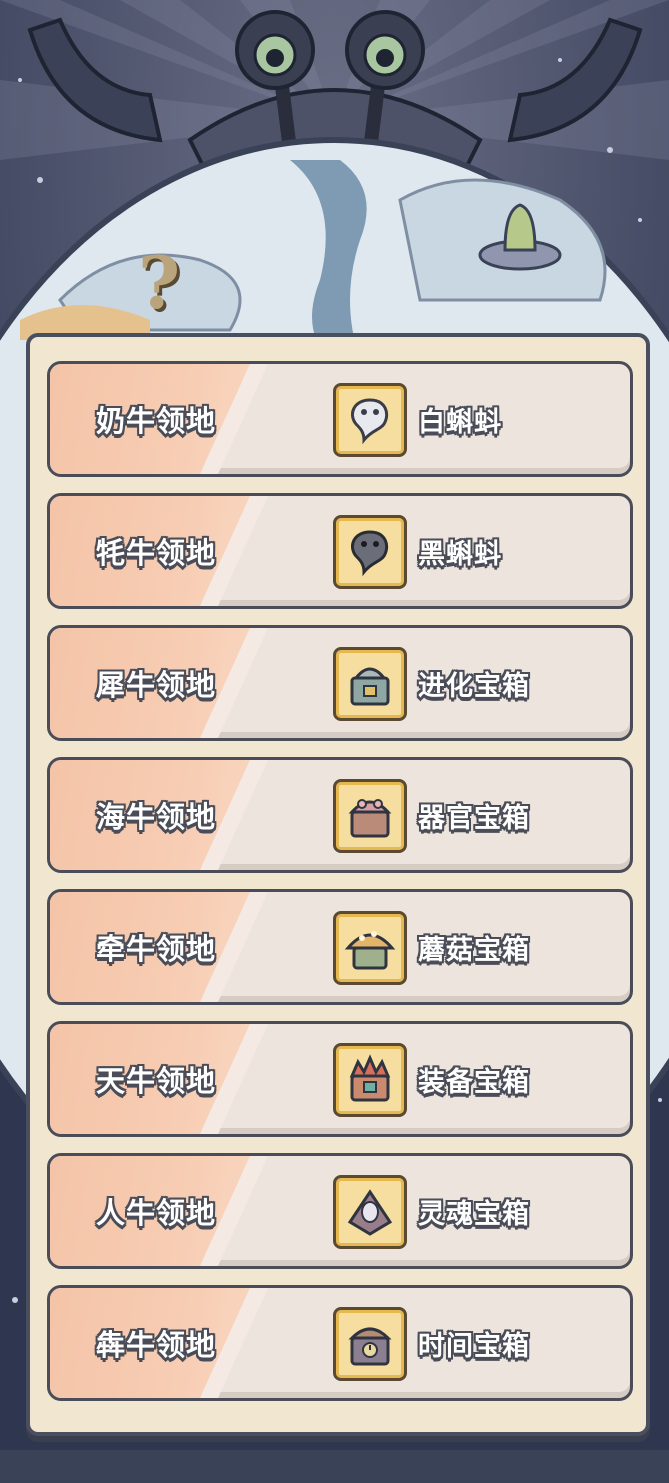 The image size is (669, 1483). I want to click on territory-row: 人牛领地 灵魂宝箱, so click(340, 1211).